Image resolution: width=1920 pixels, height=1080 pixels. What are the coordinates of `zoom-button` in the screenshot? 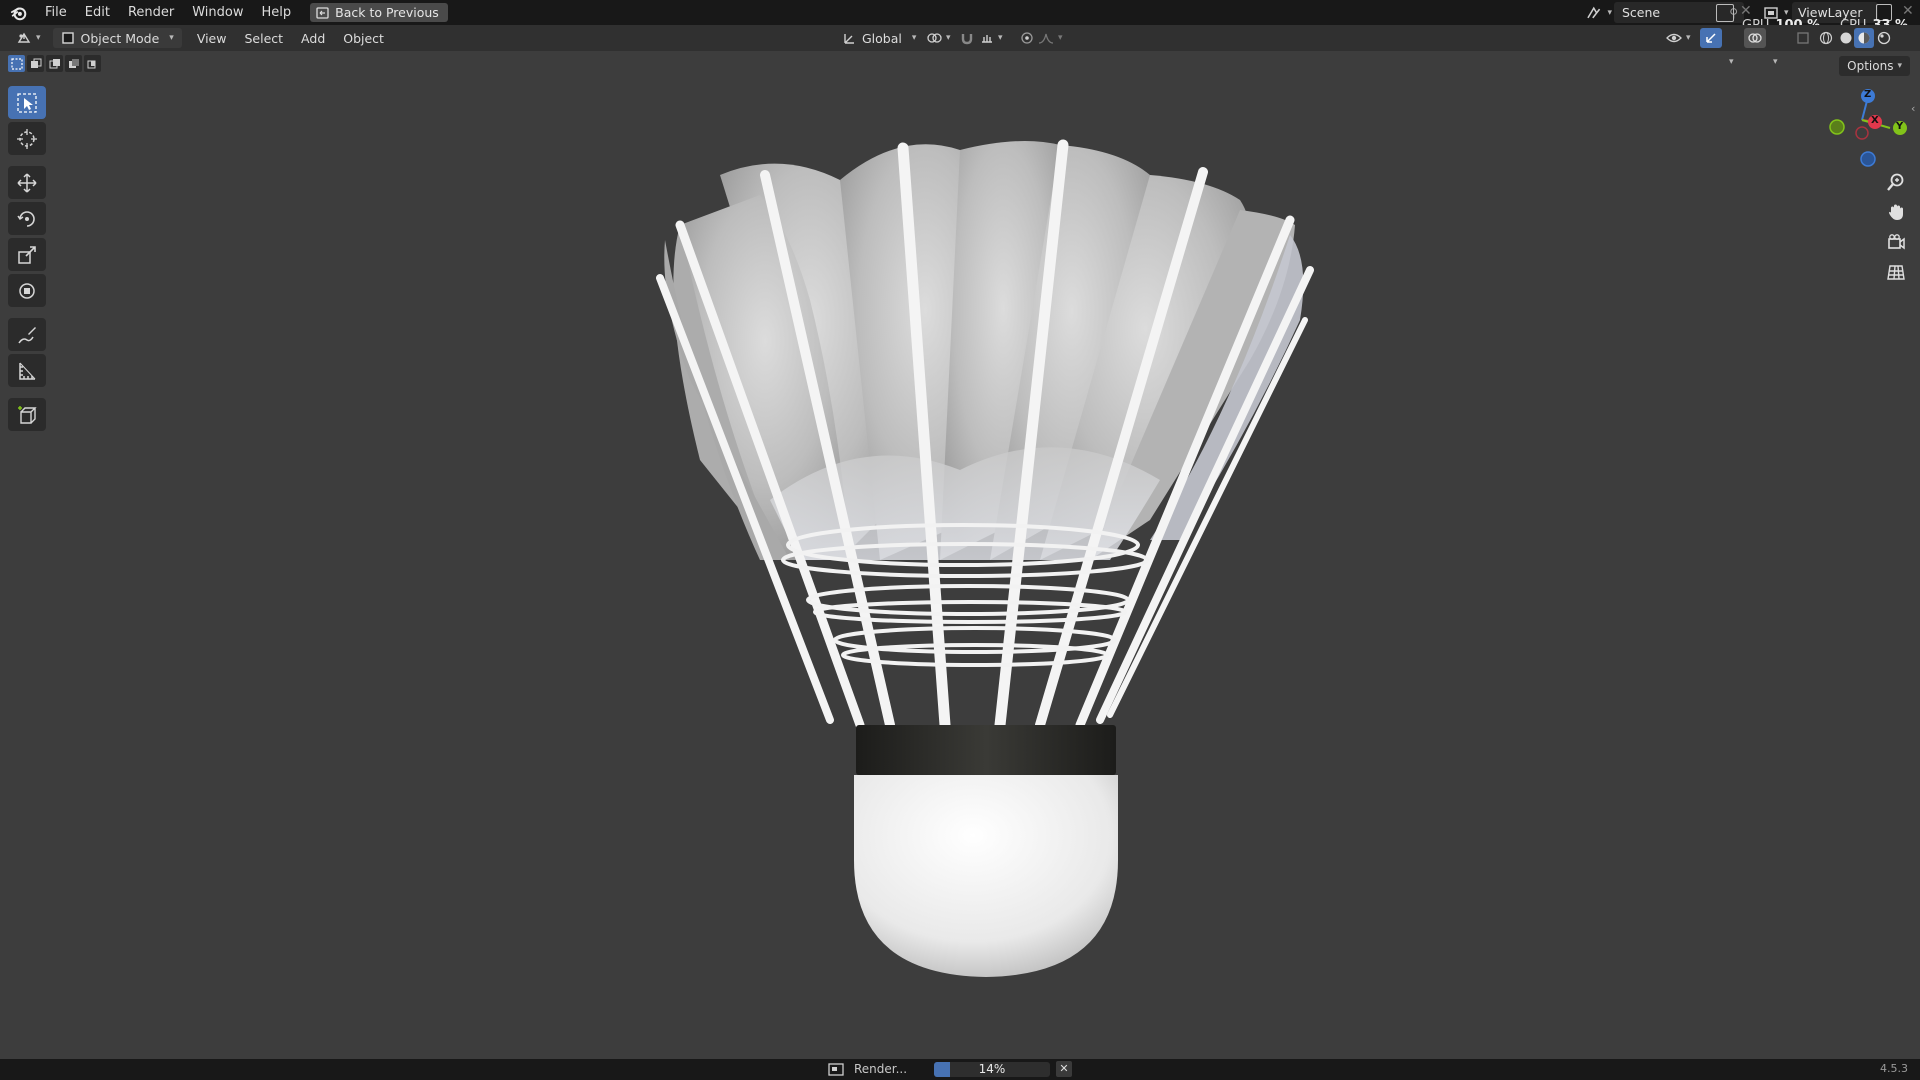 It's located at (1896, 182).